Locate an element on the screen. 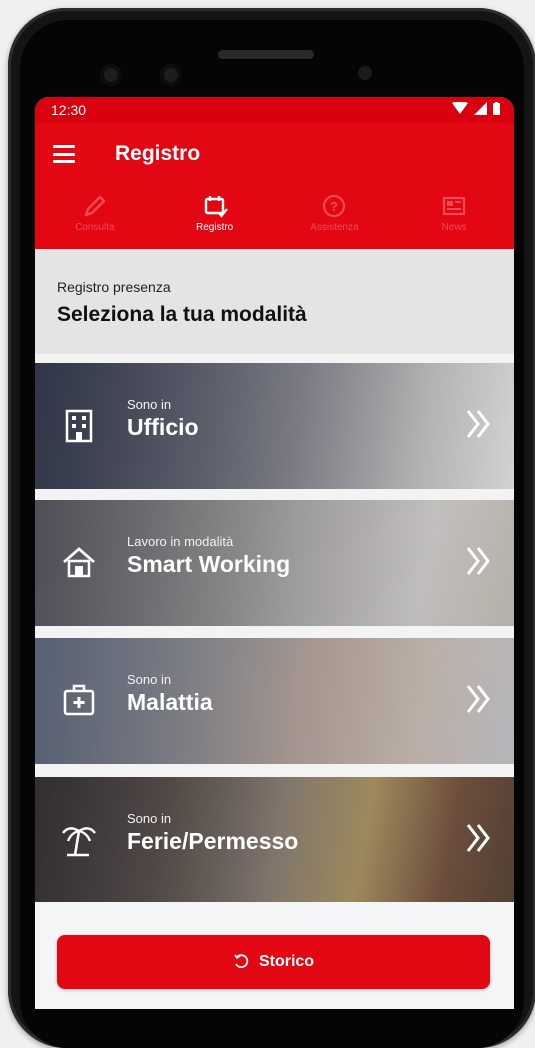  header-subtitle: Registro presenza is located at coordinates (114, 287).